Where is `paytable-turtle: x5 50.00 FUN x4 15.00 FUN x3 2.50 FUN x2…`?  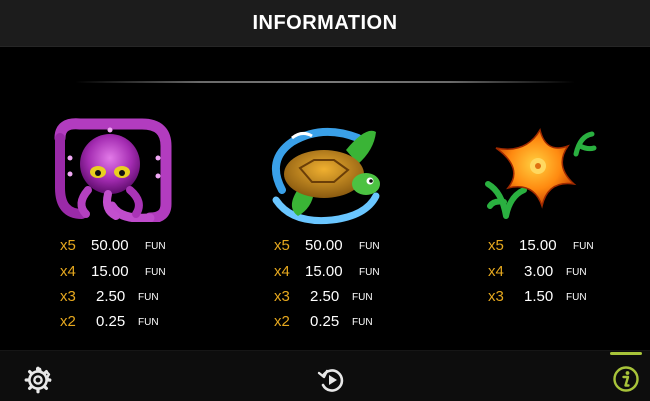 paytable-turtle: x5 50.00 FUN x4 15.00 FUN x3 2.50 FUN x2… is located at coordinates (334, 287).